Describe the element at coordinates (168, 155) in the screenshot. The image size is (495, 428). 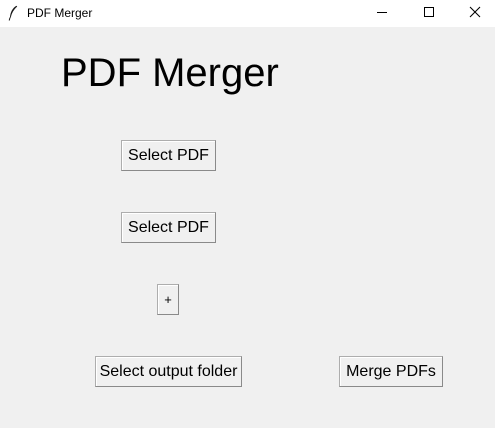
I see `select-pdf-button-1: Select PDF` at that location.